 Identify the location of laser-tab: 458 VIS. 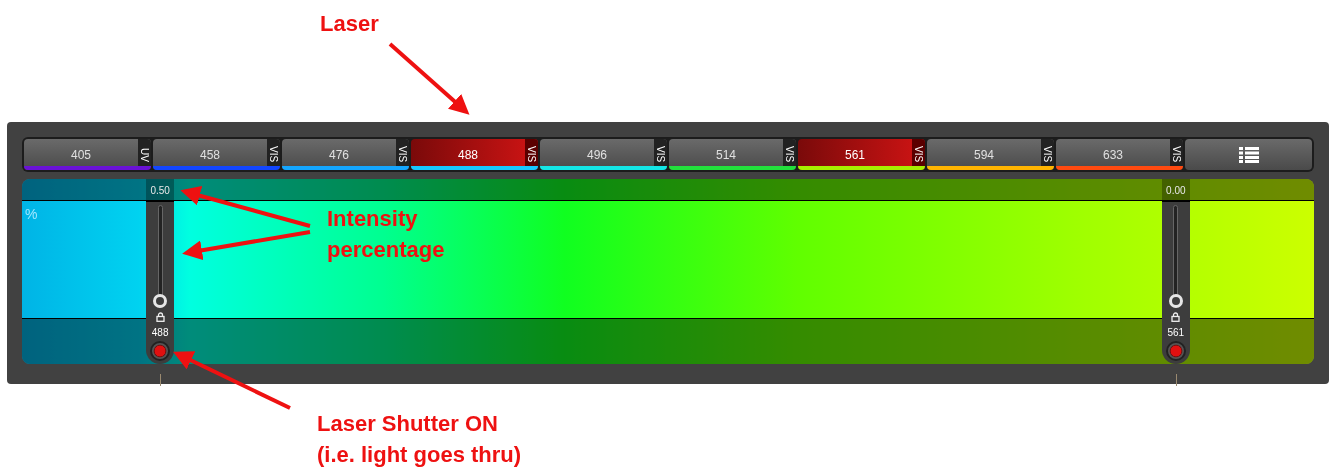
(216, 154).